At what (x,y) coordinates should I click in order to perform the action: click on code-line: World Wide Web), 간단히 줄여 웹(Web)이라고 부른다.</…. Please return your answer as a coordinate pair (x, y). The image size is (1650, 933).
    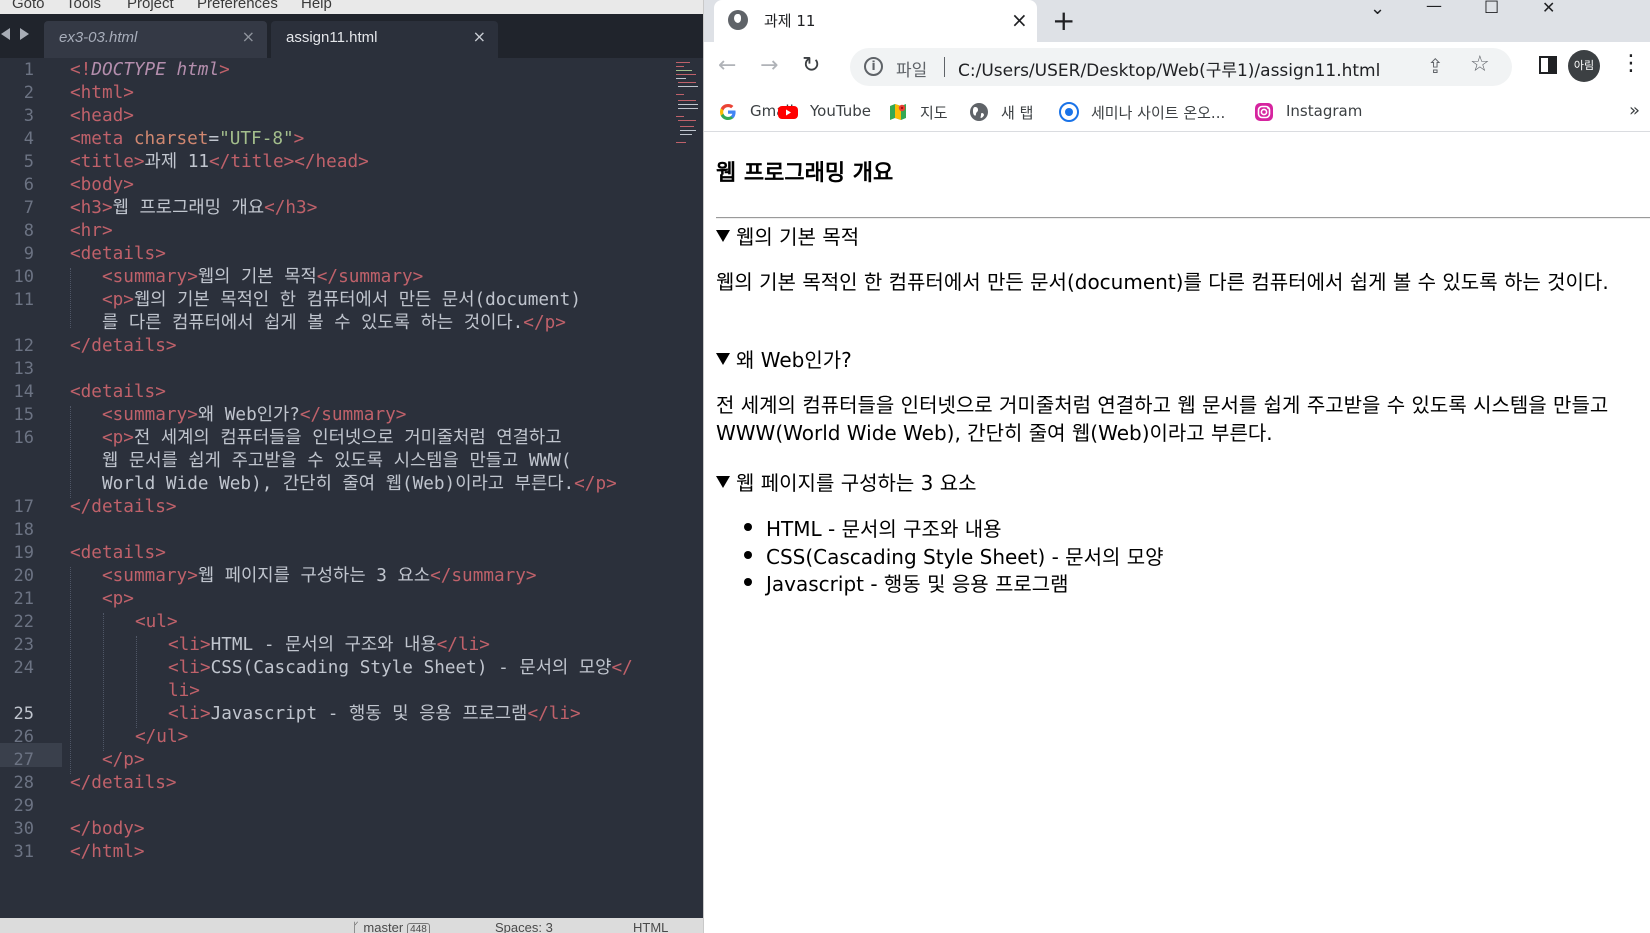
    Looking at the image, I should click on (359, 484).